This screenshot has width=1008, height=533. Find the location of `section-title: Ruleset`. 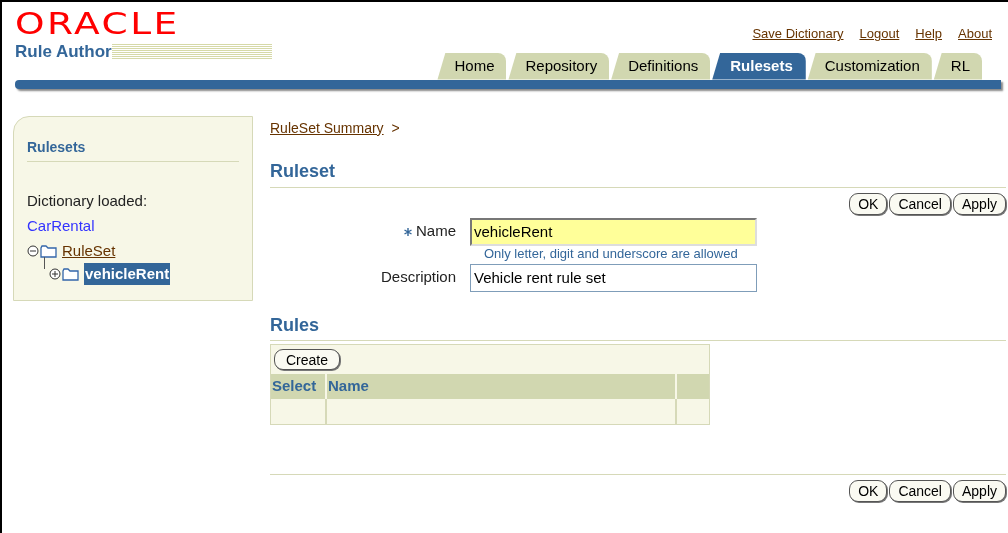

section-title: Ruleset is located at coordinates (638, 172).